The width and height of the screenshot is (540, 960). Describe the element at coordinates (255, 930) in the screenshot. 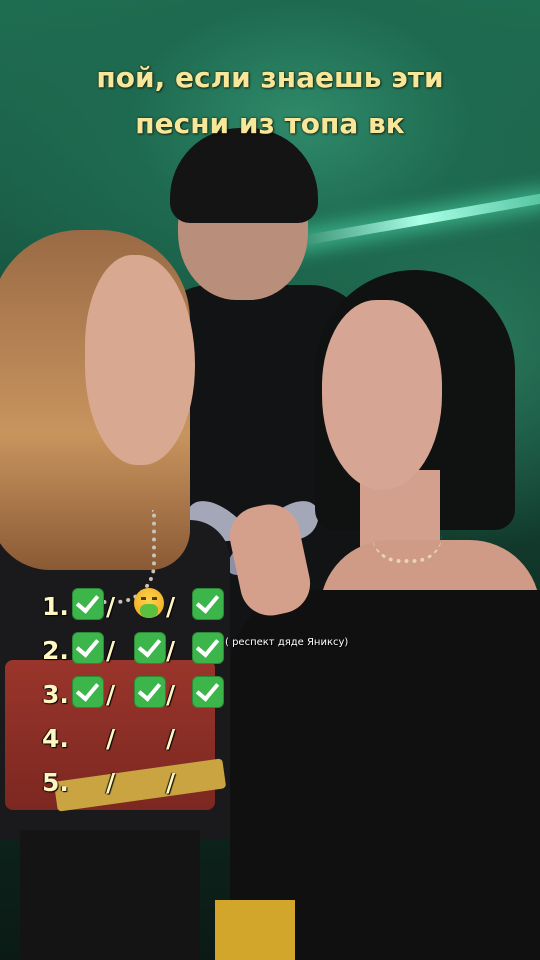

I see `yellow-pants` at that location.